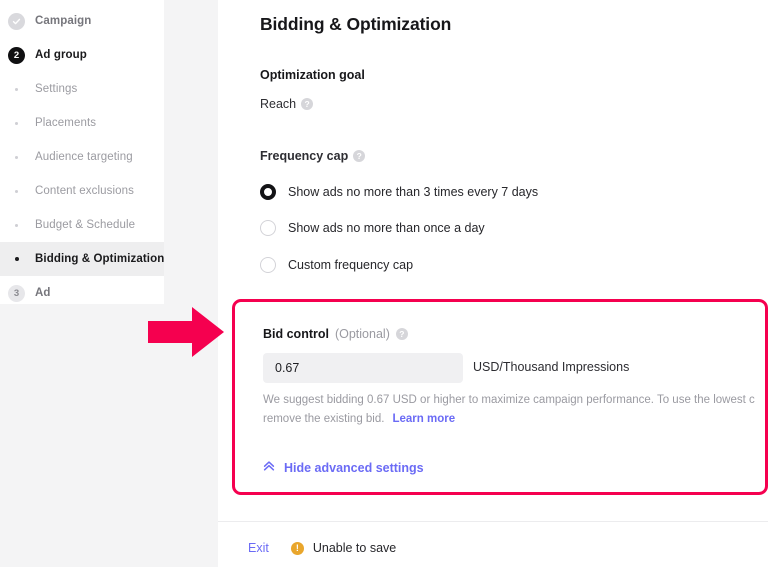  Describe the element at coordinates (423, 419) in the screenshot. I see `learn-more-link: Learn more` at that location.